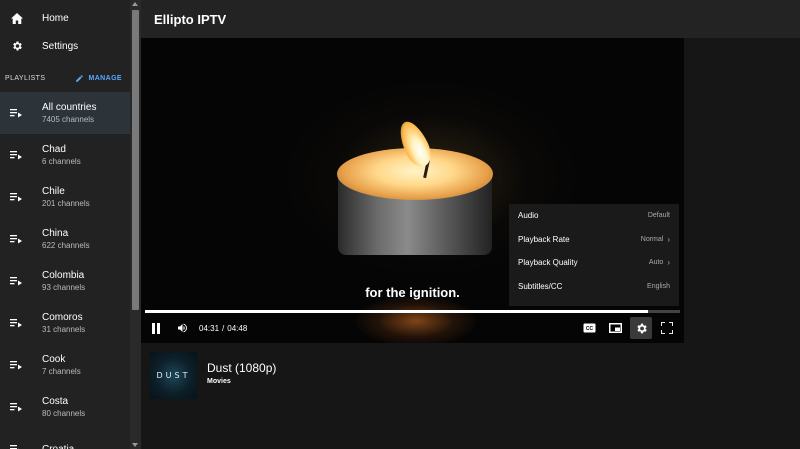  I want to click on playlist-item: All countries 7405 channels, so click(65, 113).